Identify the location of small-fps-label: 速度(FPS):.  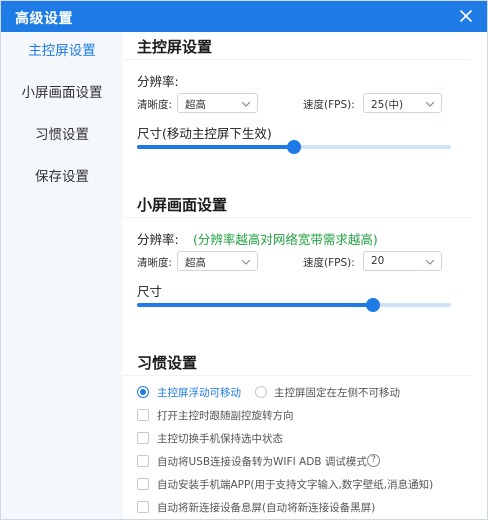
(329, 263).